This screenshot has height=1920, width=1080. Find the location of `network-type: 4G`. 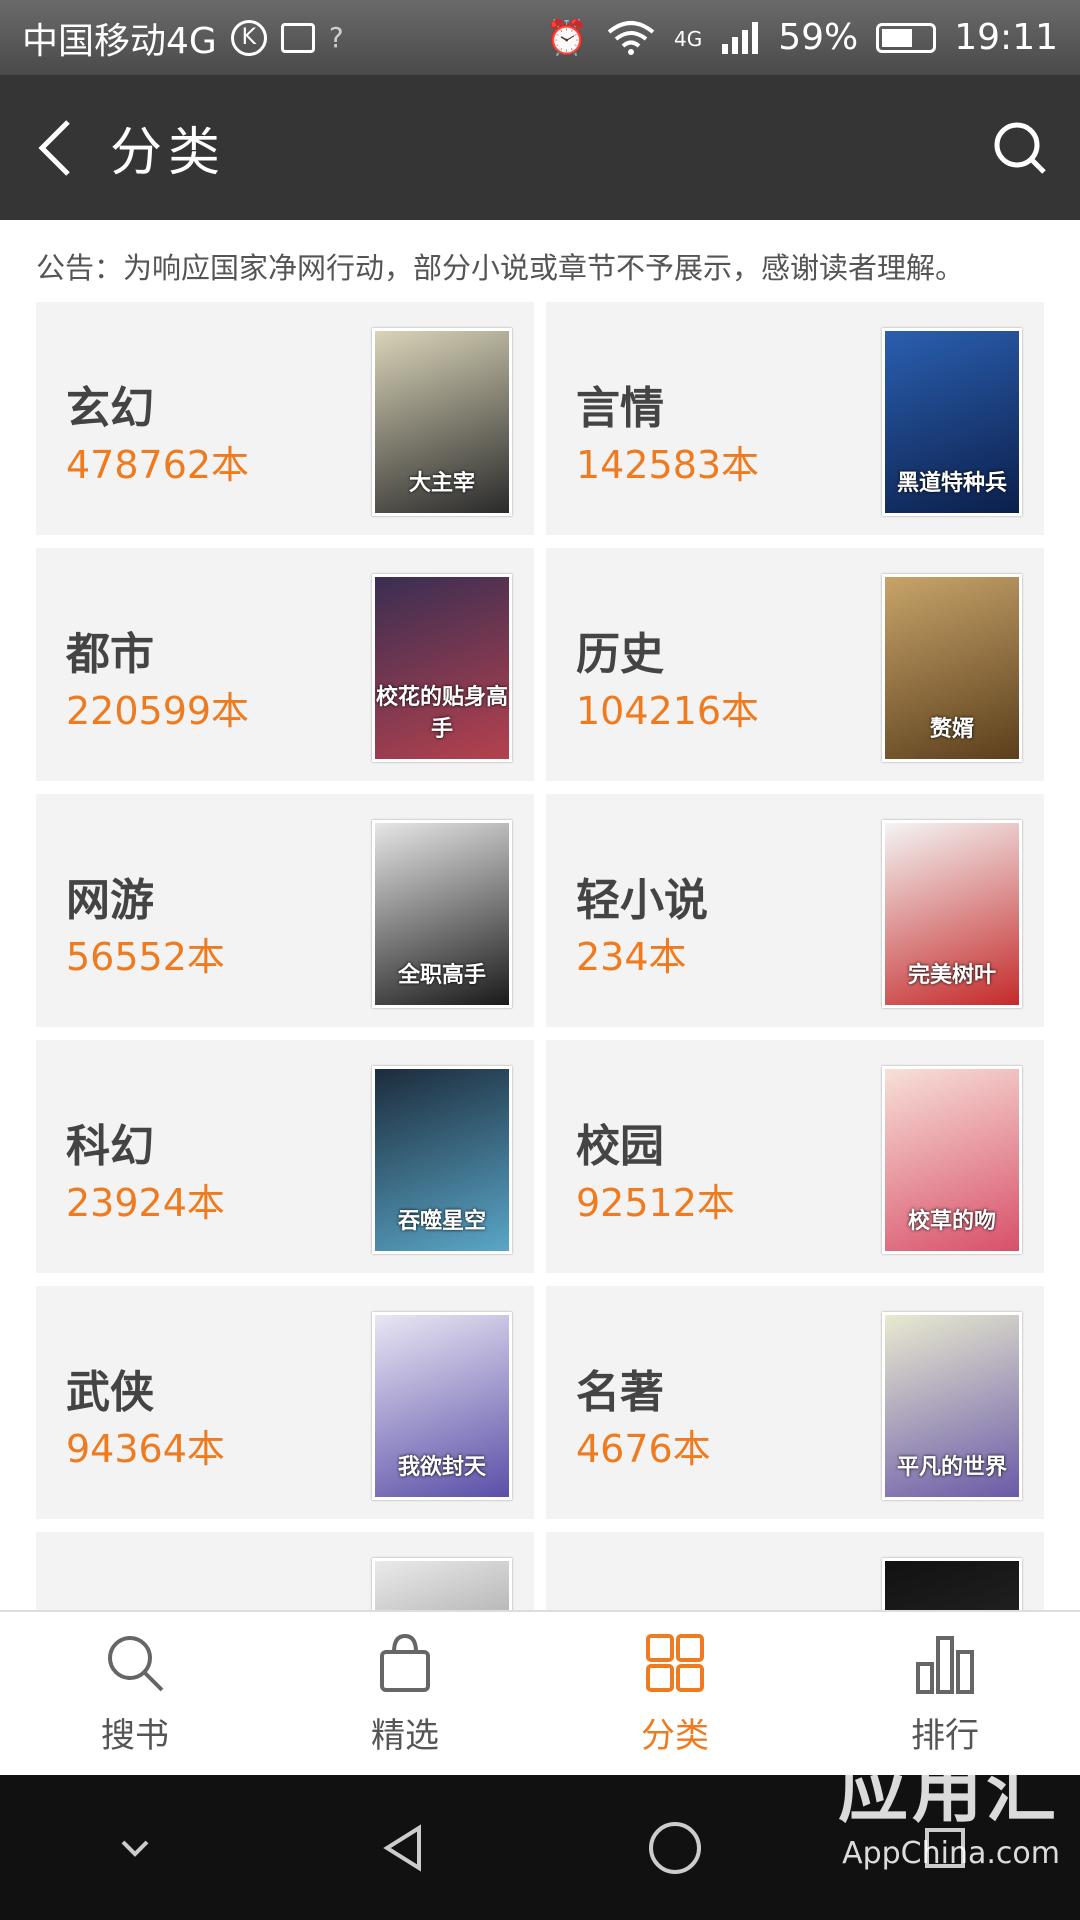

network-type: 4G is located at coordinates (688, 39).